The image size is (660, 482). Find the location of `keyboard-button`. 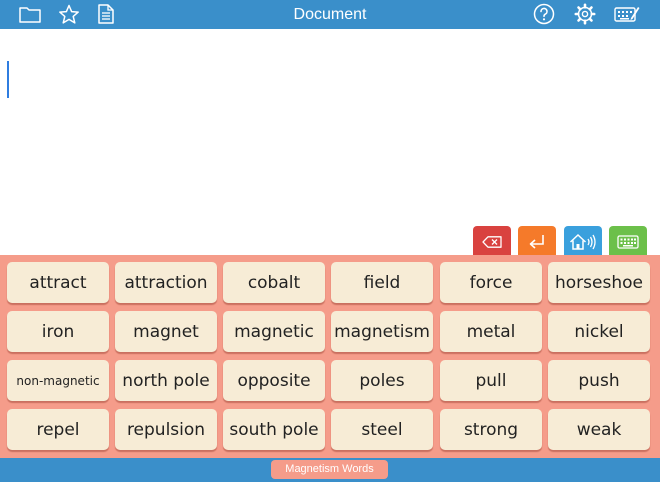

keyboard-button is located at coordinates (628, 241).